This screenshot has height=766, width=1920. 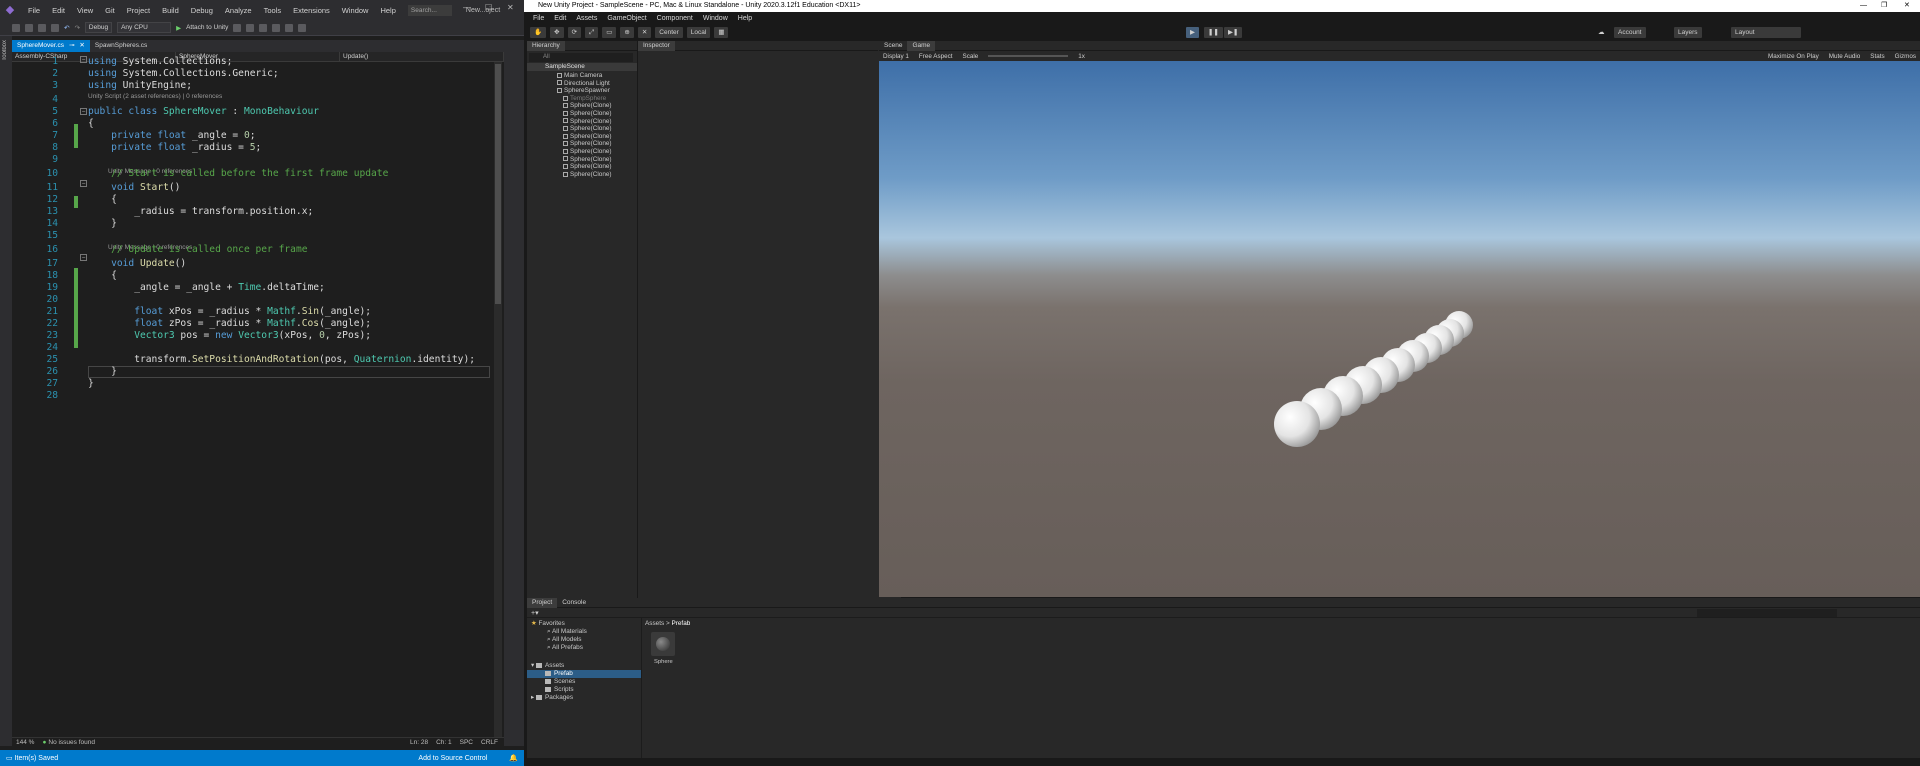 I want to click on redo-icon: ↷, so click(x=76, y=28).